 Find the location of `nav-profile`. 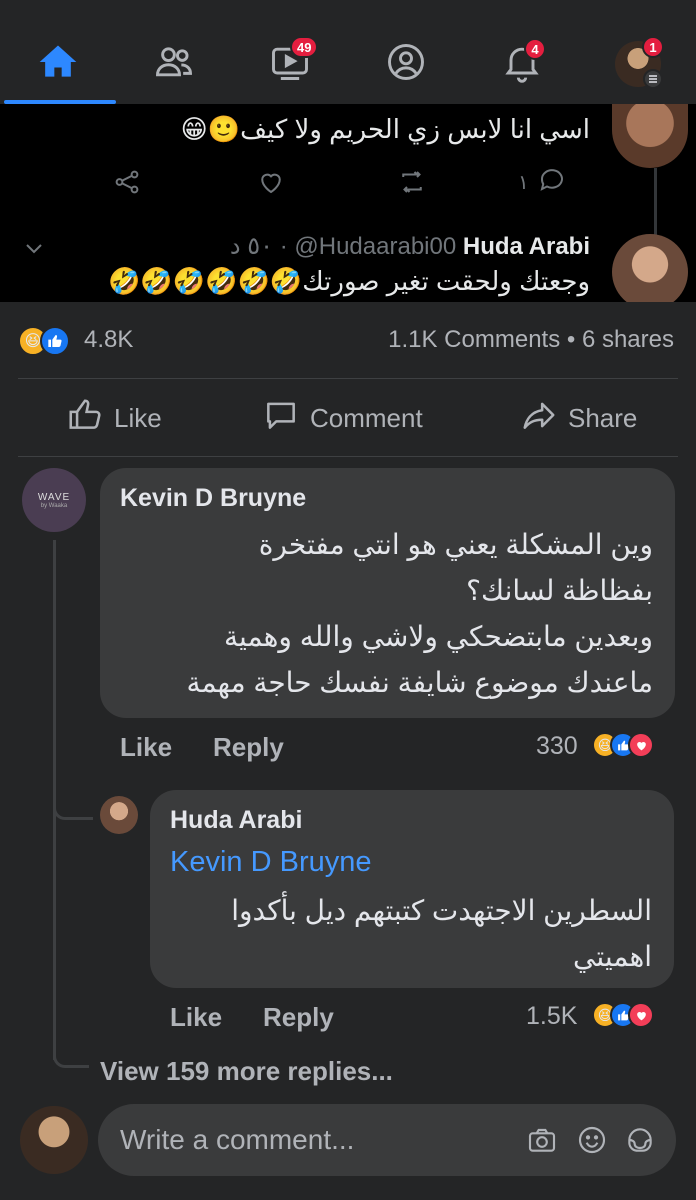

nav-profile is located at coordinates (406, 64).